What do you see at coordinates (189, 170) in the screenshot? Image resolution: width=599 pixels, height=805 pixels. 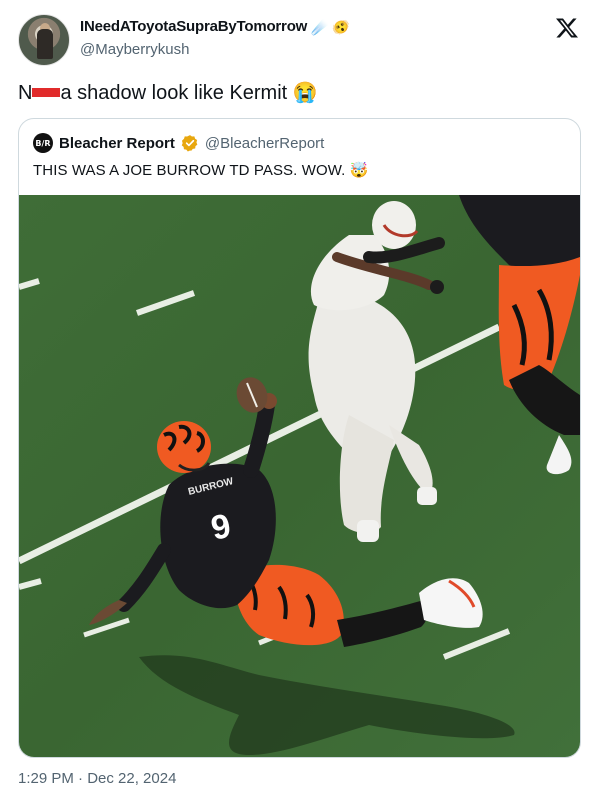 I see `quote-text-body: THIS WAS A JOE BURROW TD PASS. WOW.` at bounding box center [189, 170].